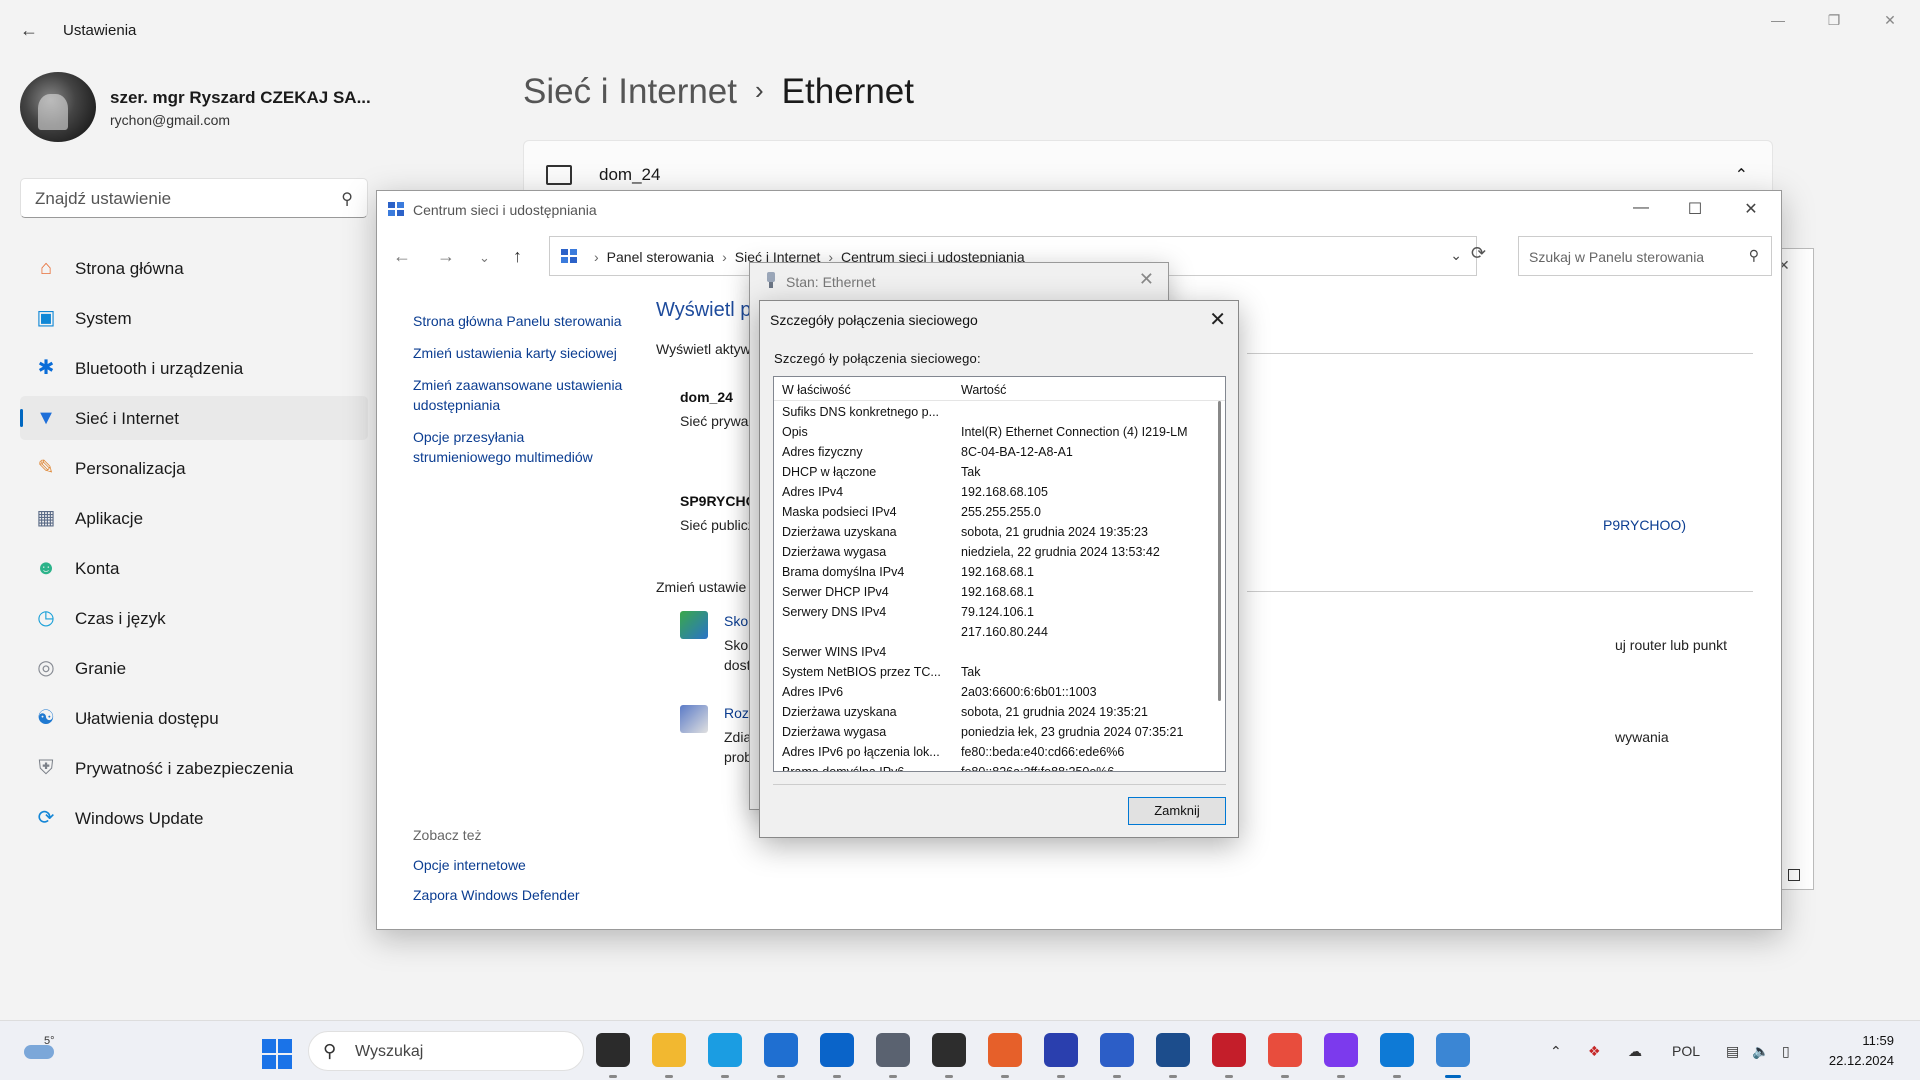 This screenshot has width=1920, height=1080. Describe the element at coordinates (1861, 1051) in the screenshot. I see `clock: 11:59 22.12.2024` at that location.